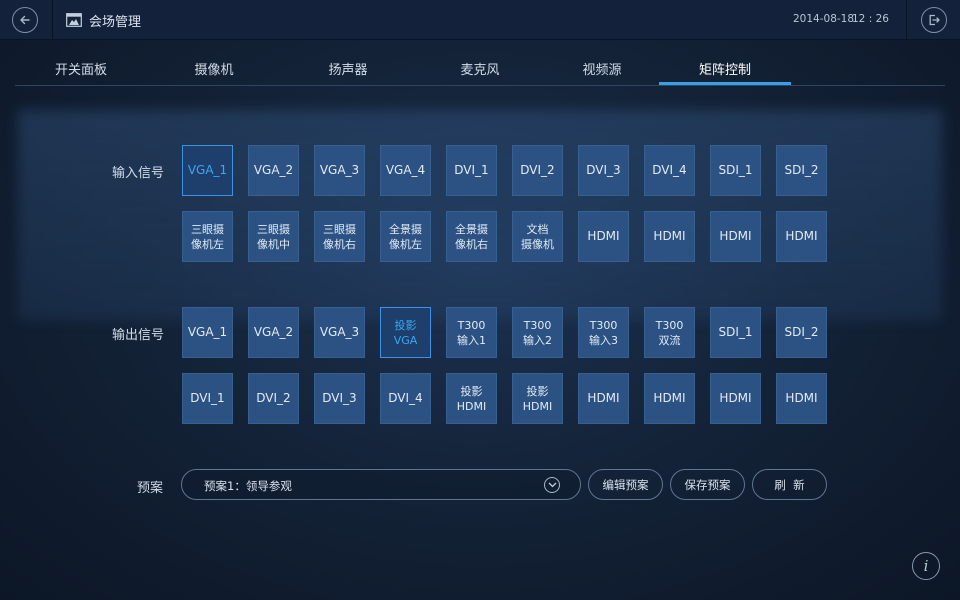 This screenshot has height=600, width=960. Describe the element at coordinates (625, 484) in the screenshot. I see `edit-preset-button: 编辑预案` at that location.